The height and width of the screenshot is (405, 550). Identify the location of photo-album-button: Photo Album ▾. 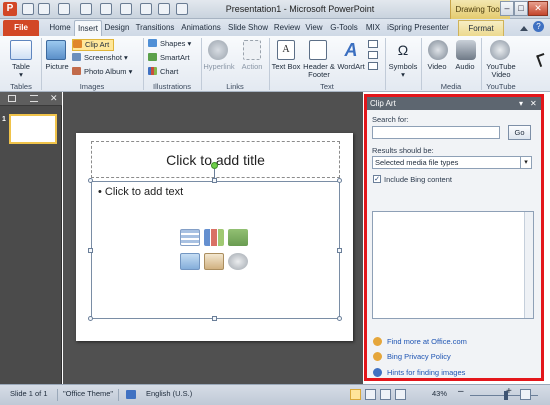
(106, 72).